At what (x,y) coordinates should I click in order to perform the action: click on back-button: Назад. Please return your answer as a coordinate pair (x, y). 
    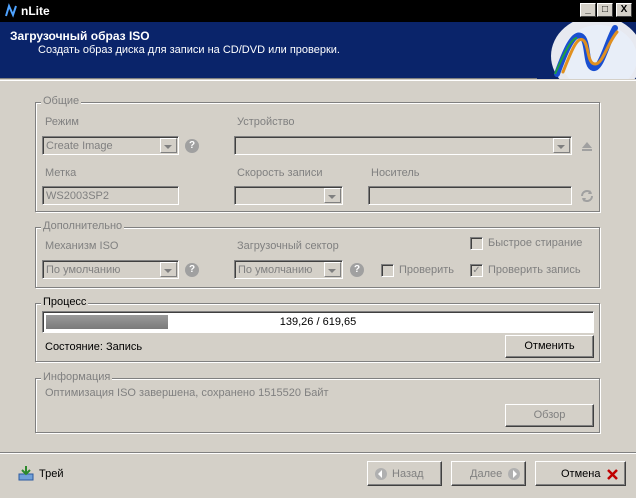
    Looking at the image, I should click on (404, 473).